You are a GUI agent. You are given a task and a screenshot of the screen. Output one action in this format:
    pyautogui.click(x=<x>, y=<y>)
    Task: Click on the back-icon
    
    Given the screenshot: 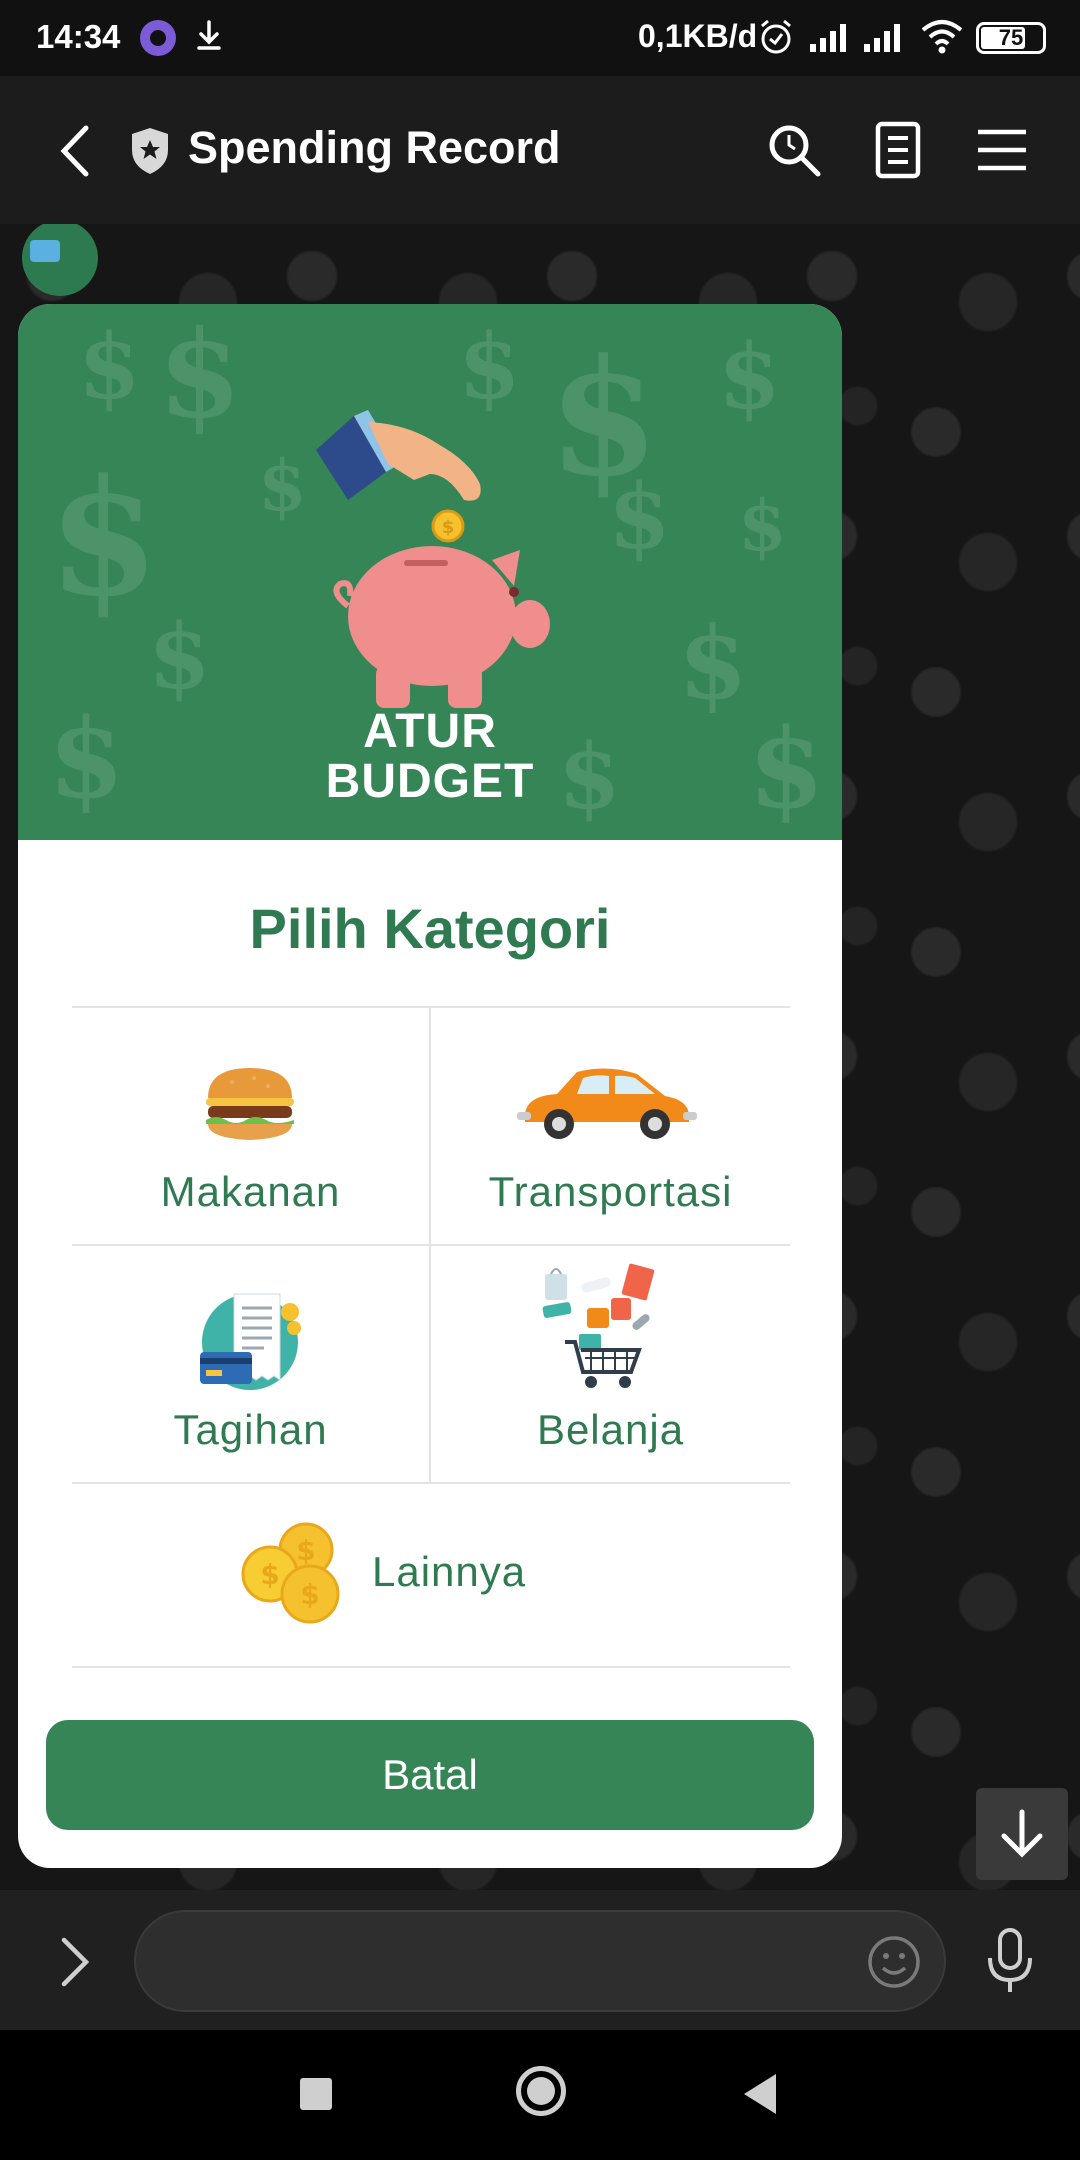 What is the action you would take?
    pyautogui.click(x=78, y=151)
    